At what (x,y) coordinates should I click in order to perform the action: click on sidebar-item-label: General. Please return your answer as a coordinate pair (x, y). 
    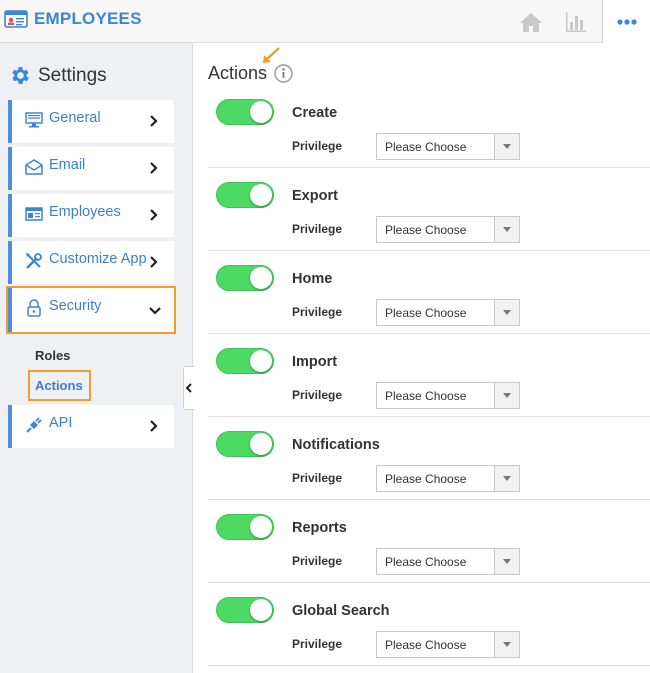
    Looking at the image, I should click on (75, 118).